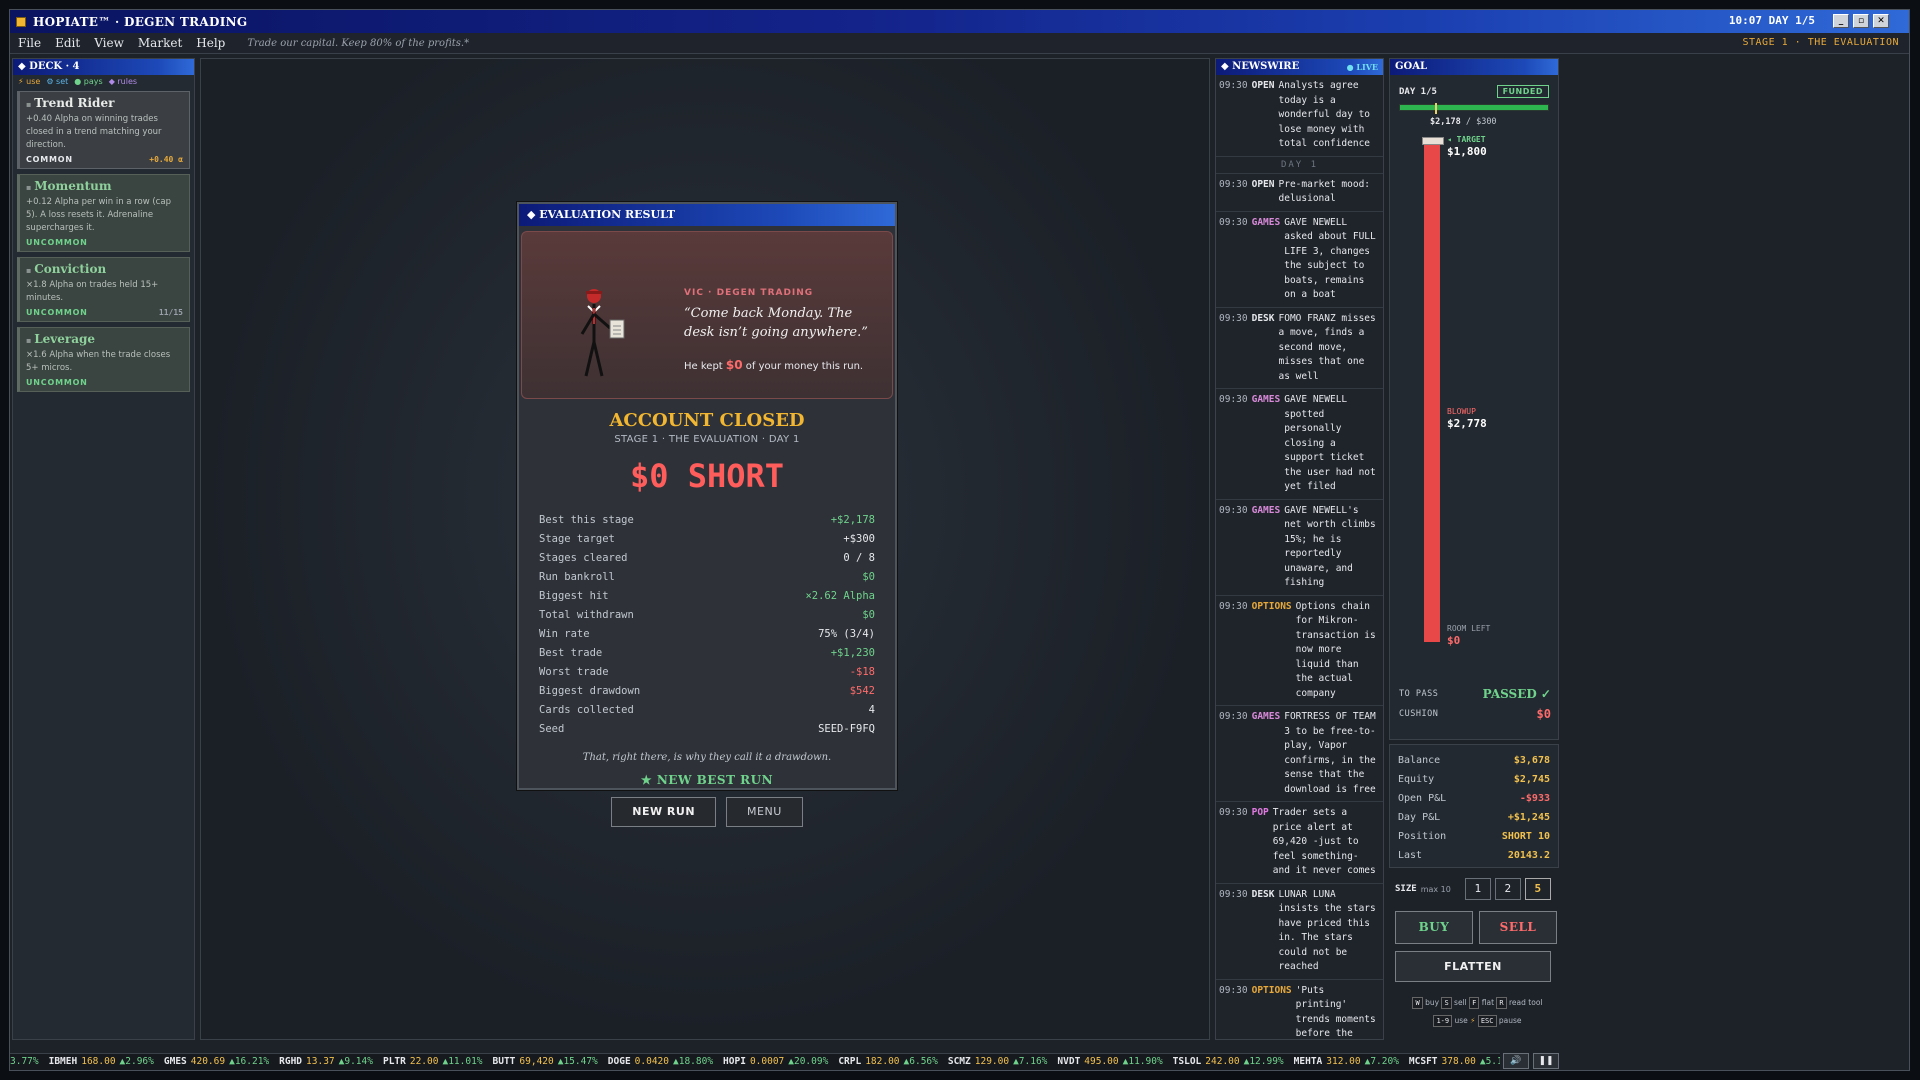  Describe the element at coordinates (1423, 1061) in the screenshot. I see `ticker-symbol: MCSFT` at that location.